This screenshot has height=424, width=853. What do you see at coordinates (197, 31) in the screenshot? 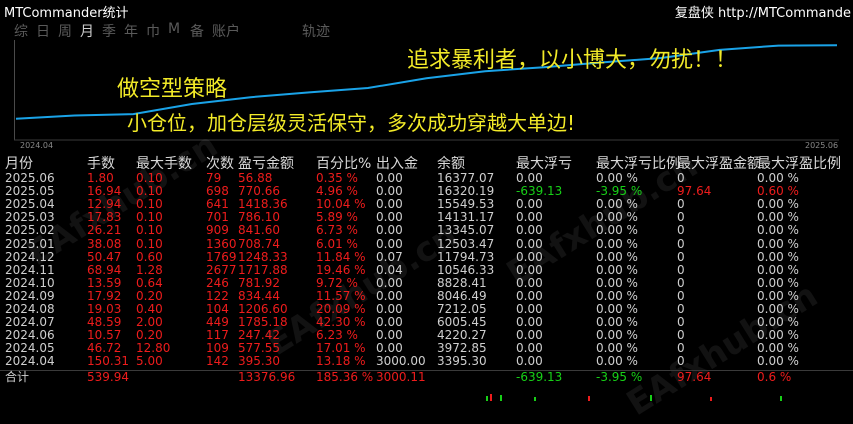
I see `tab-8: 备` at bounding box center [197, 31].